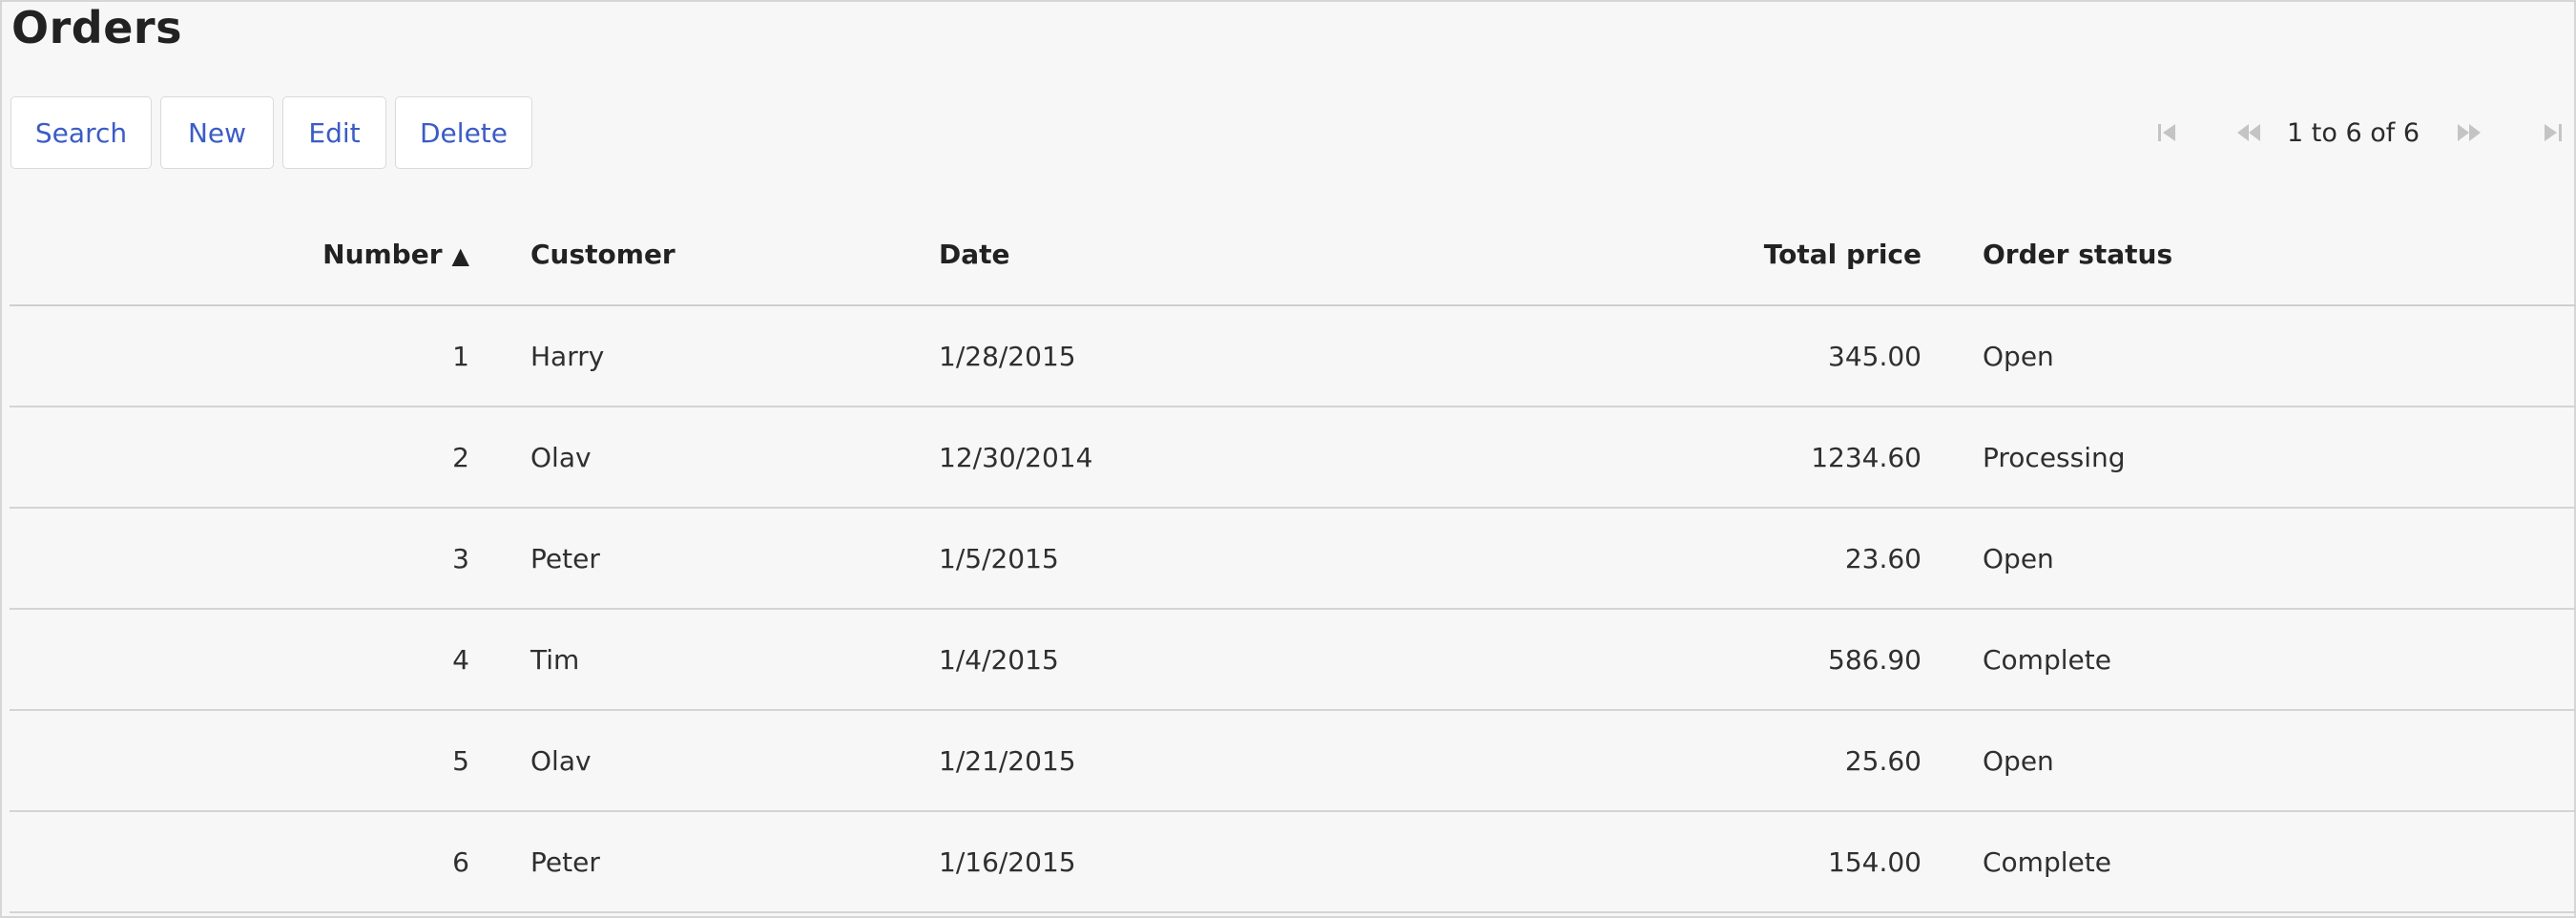 The image size is (2576, 918). I want to click on cell-total-price: 25.60, so click(1682, 761).